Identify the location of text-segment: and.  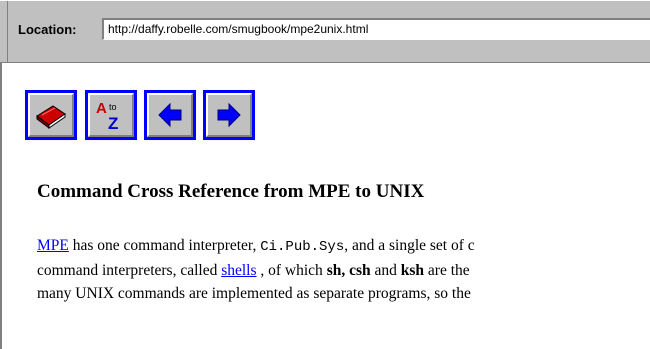
(385, 270).